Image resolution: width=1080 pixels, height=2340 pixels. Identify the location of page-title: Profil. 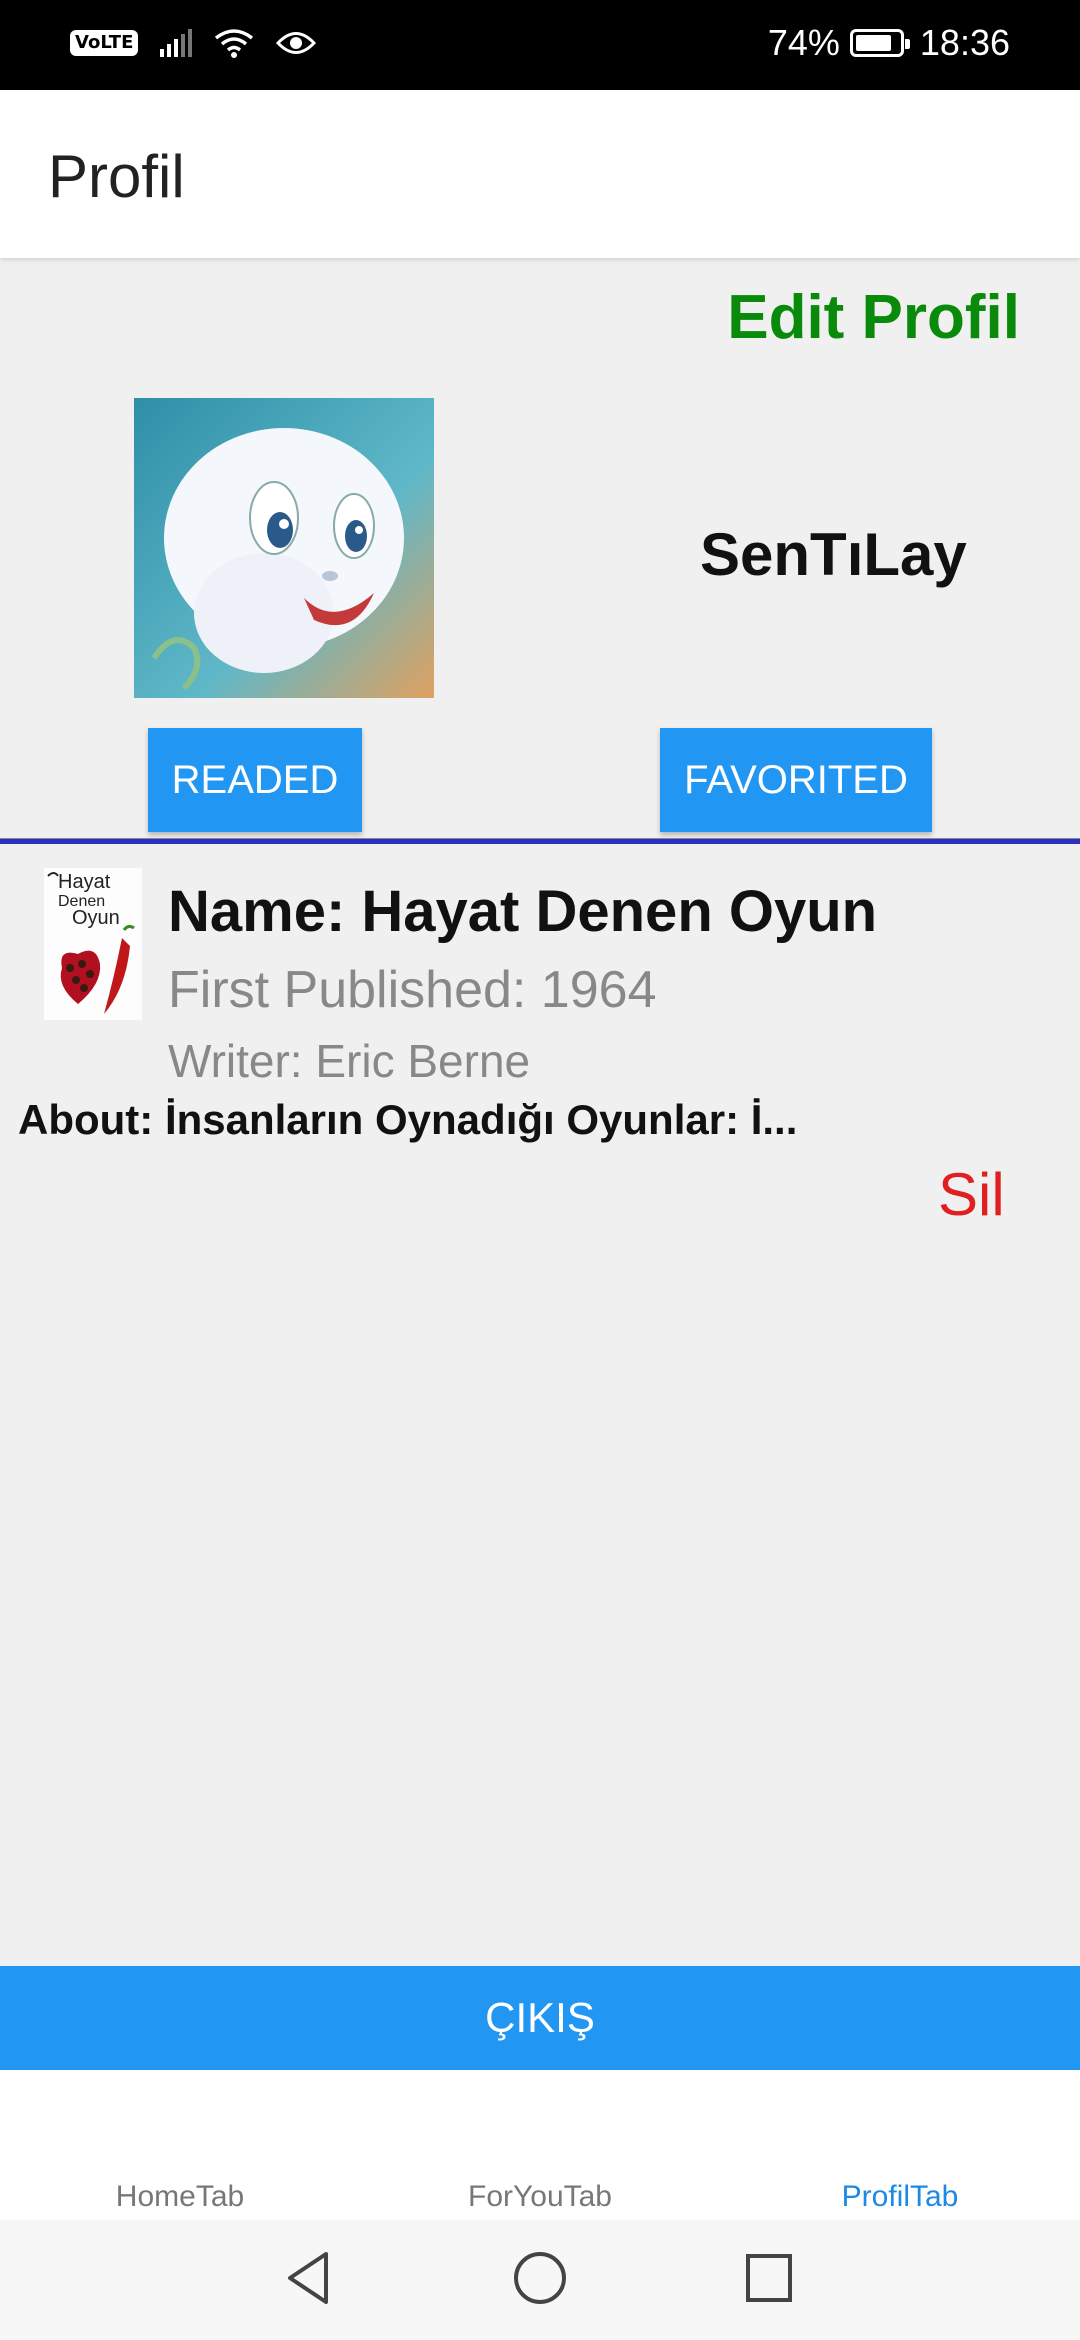
(116, 176).